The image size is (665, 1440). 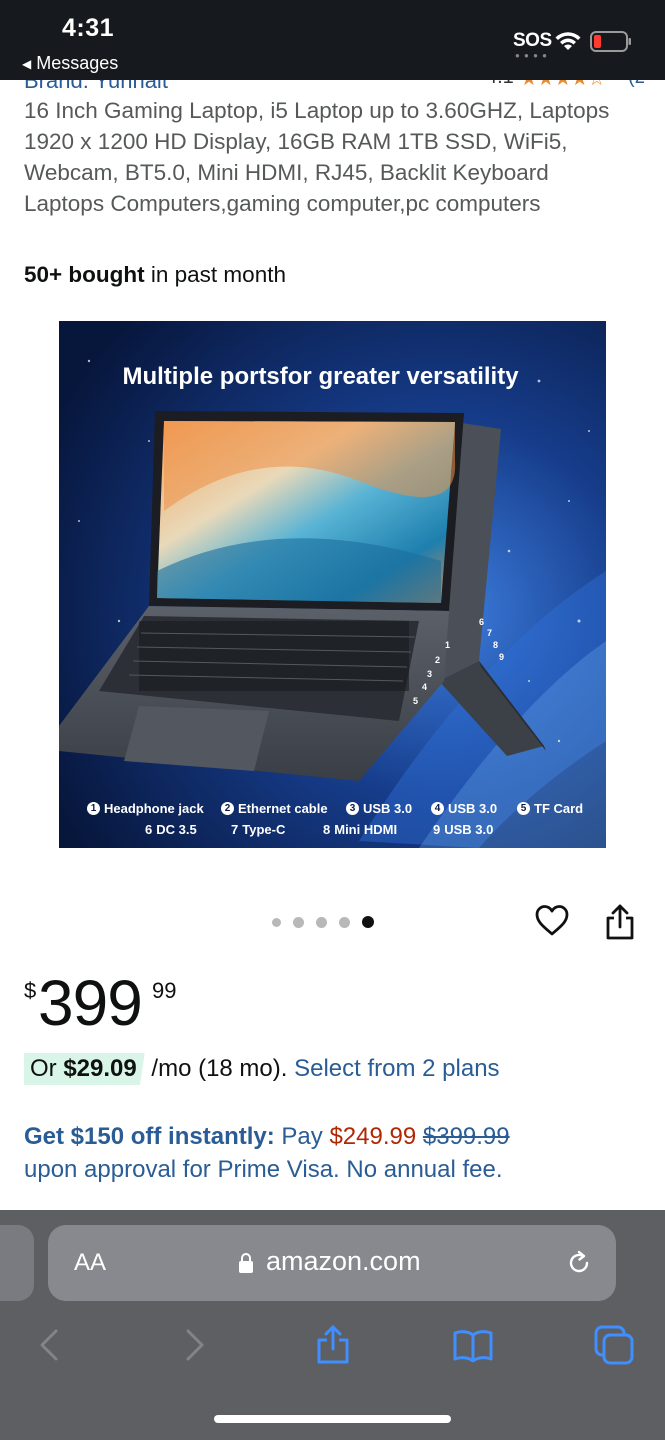 I want to click on port-number: 8, so click(x=327, y=829).